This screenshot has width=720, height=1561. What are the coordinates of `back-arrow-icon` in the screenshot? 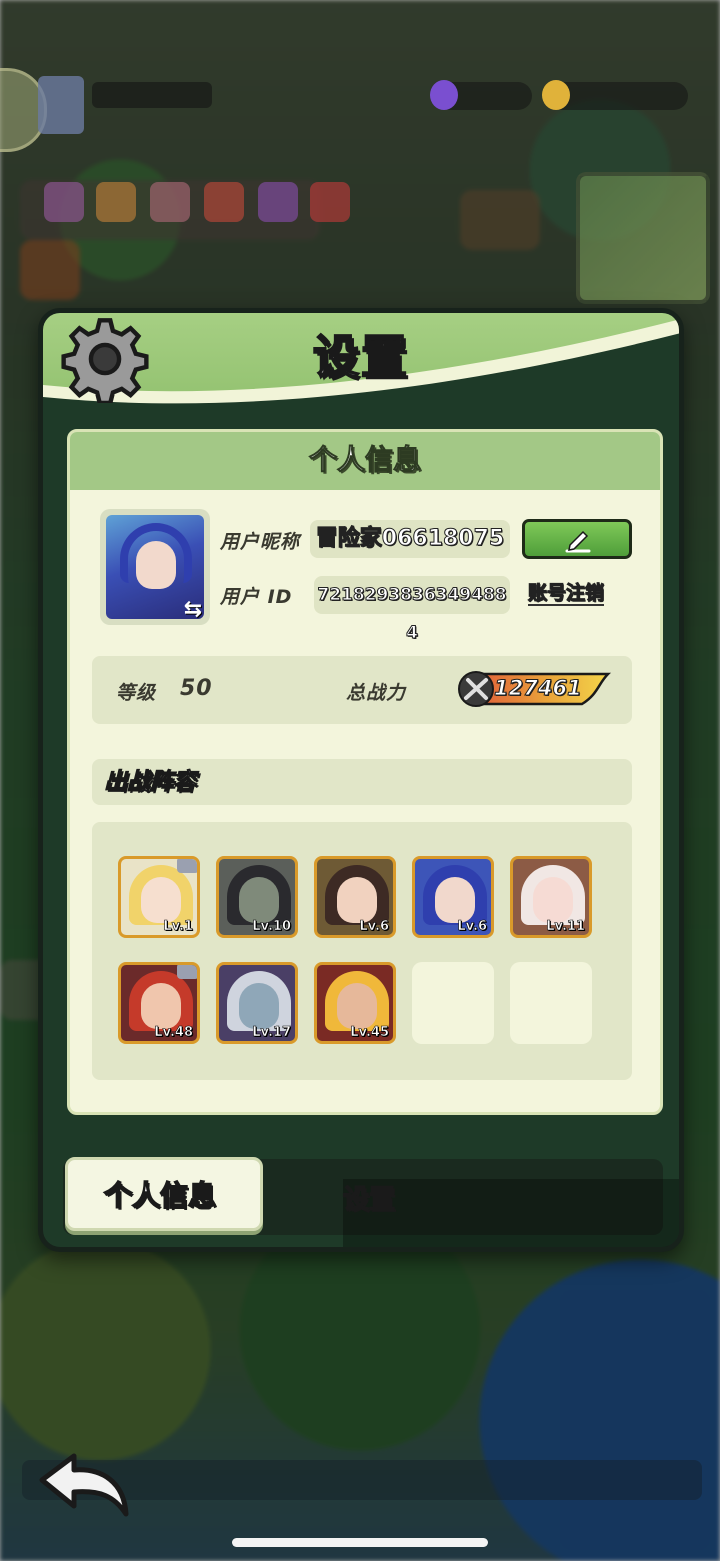 It's located at (84, 1487).